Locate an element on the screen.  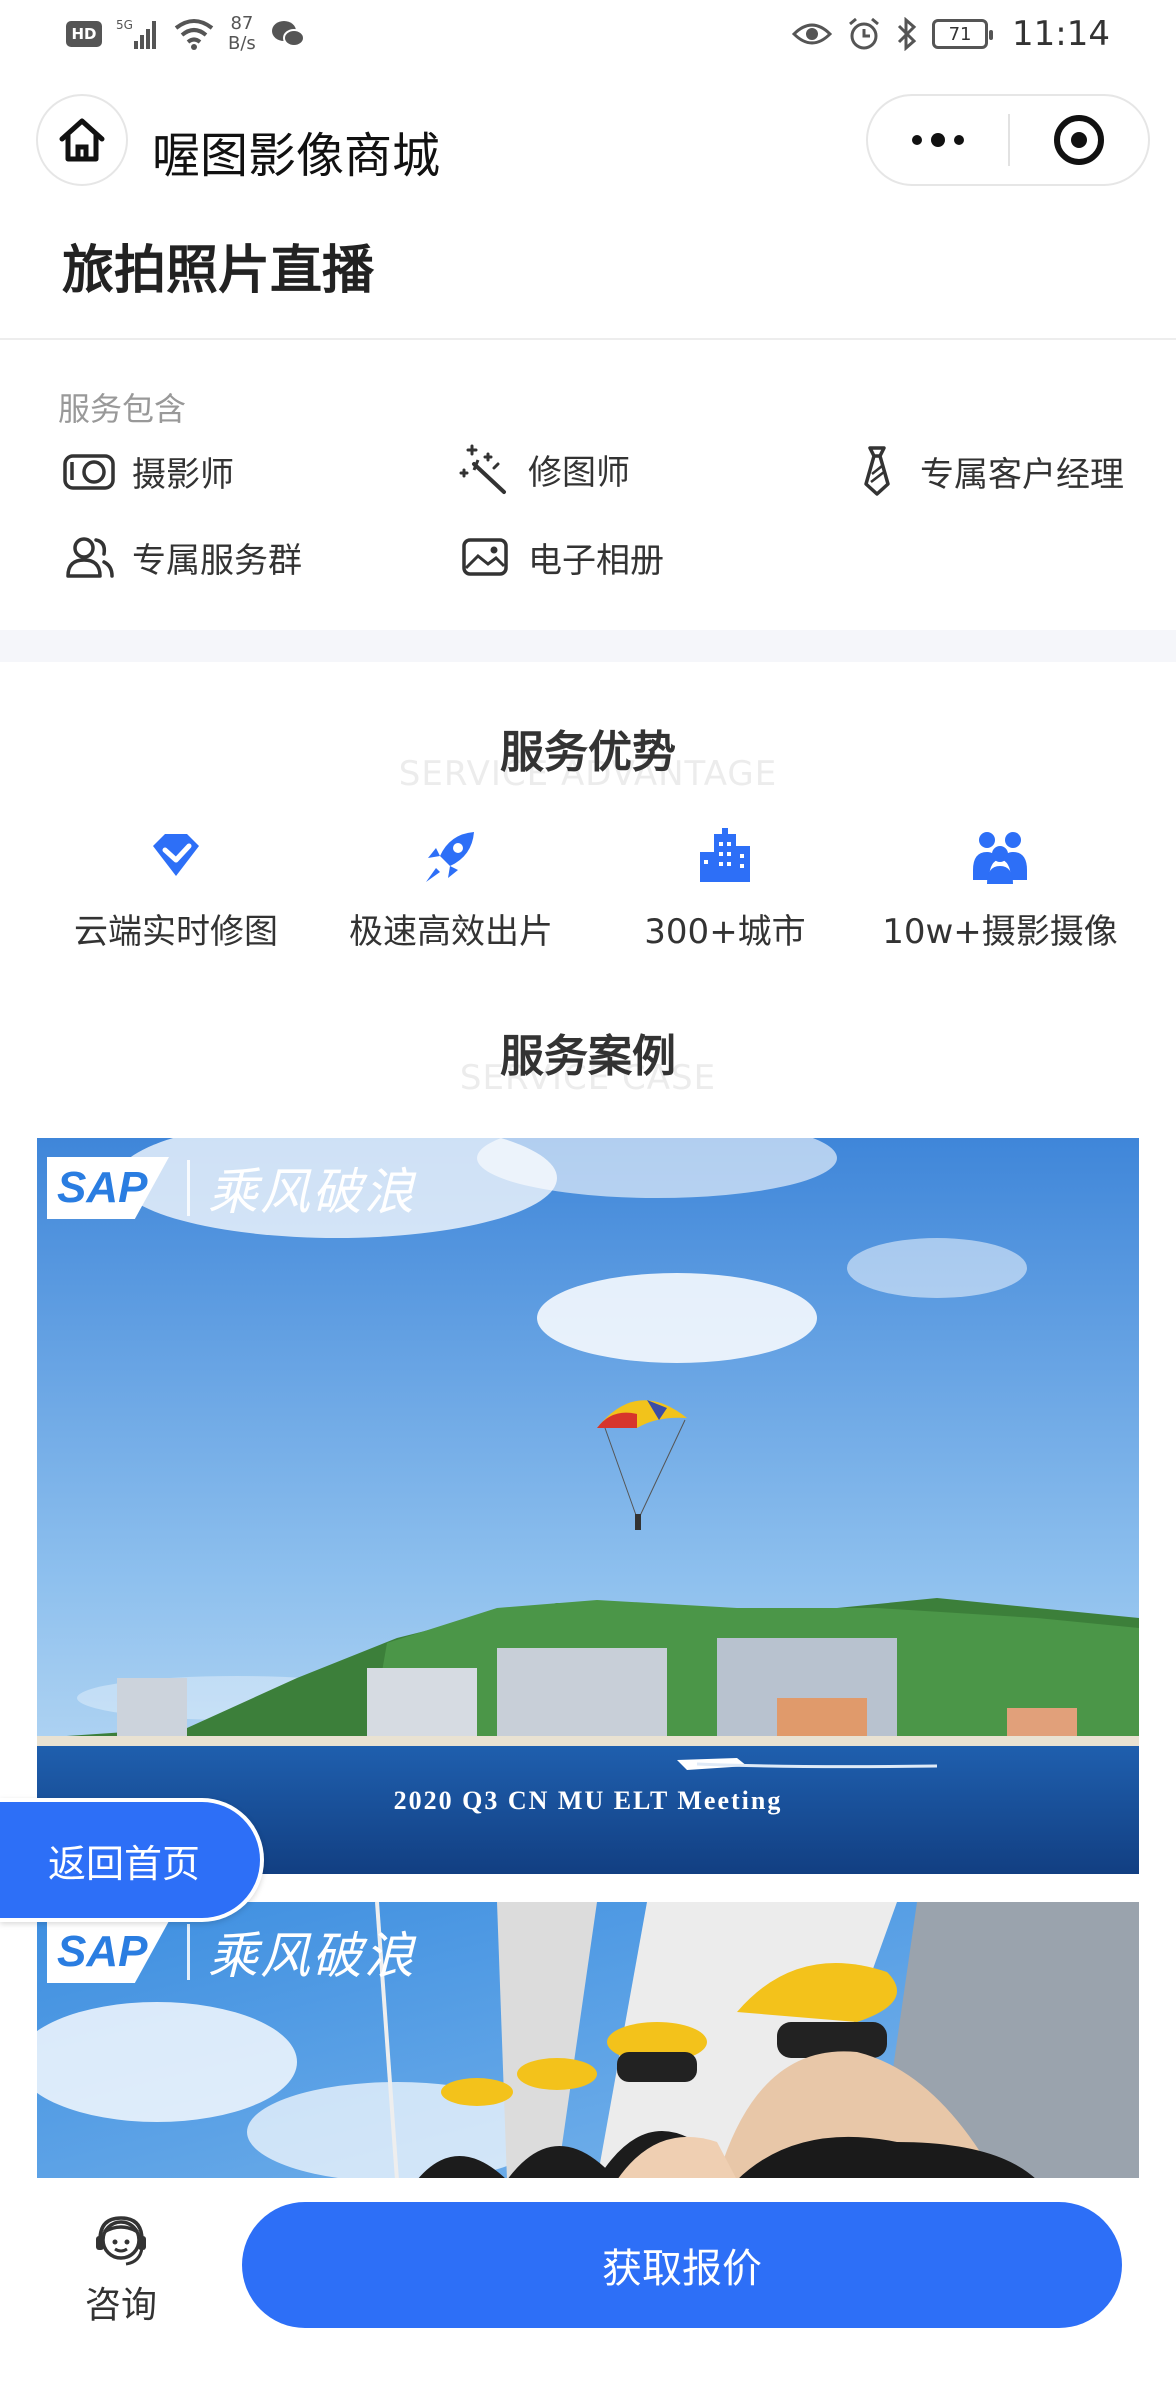
status-right: 71 11:14 is located at coordinates (951, 34).